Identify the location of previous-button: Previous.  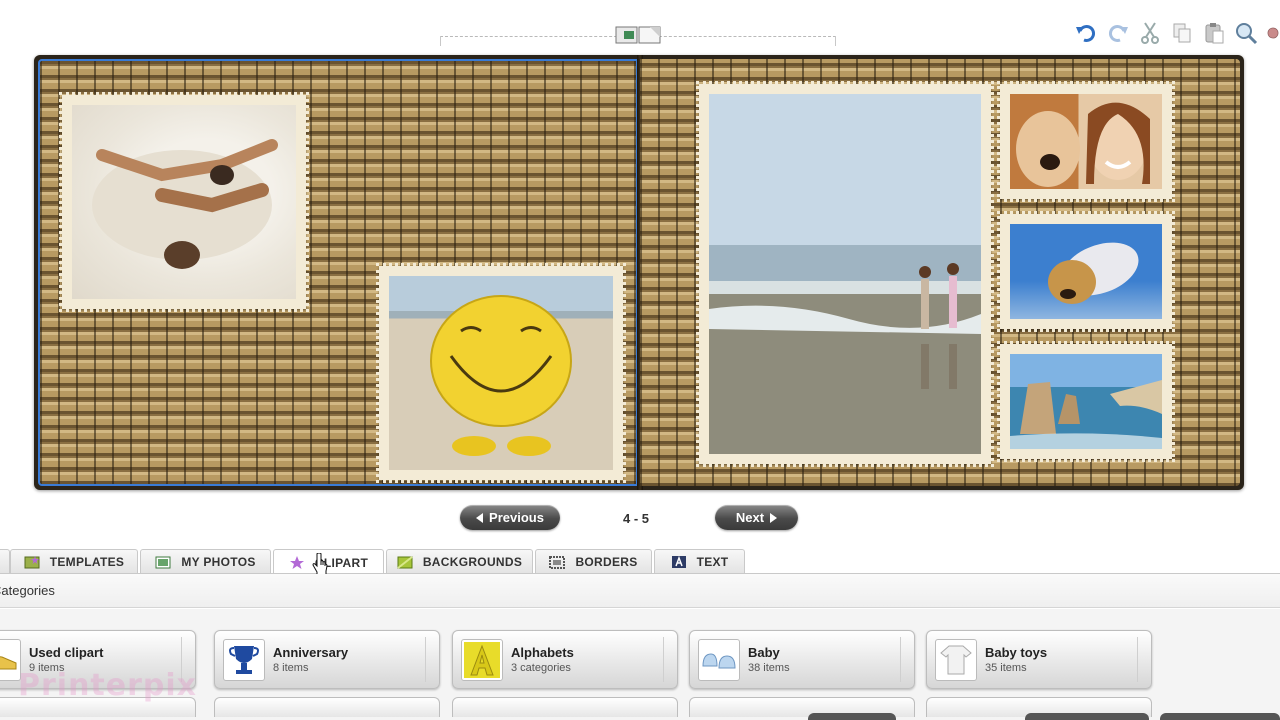
(510, 517).